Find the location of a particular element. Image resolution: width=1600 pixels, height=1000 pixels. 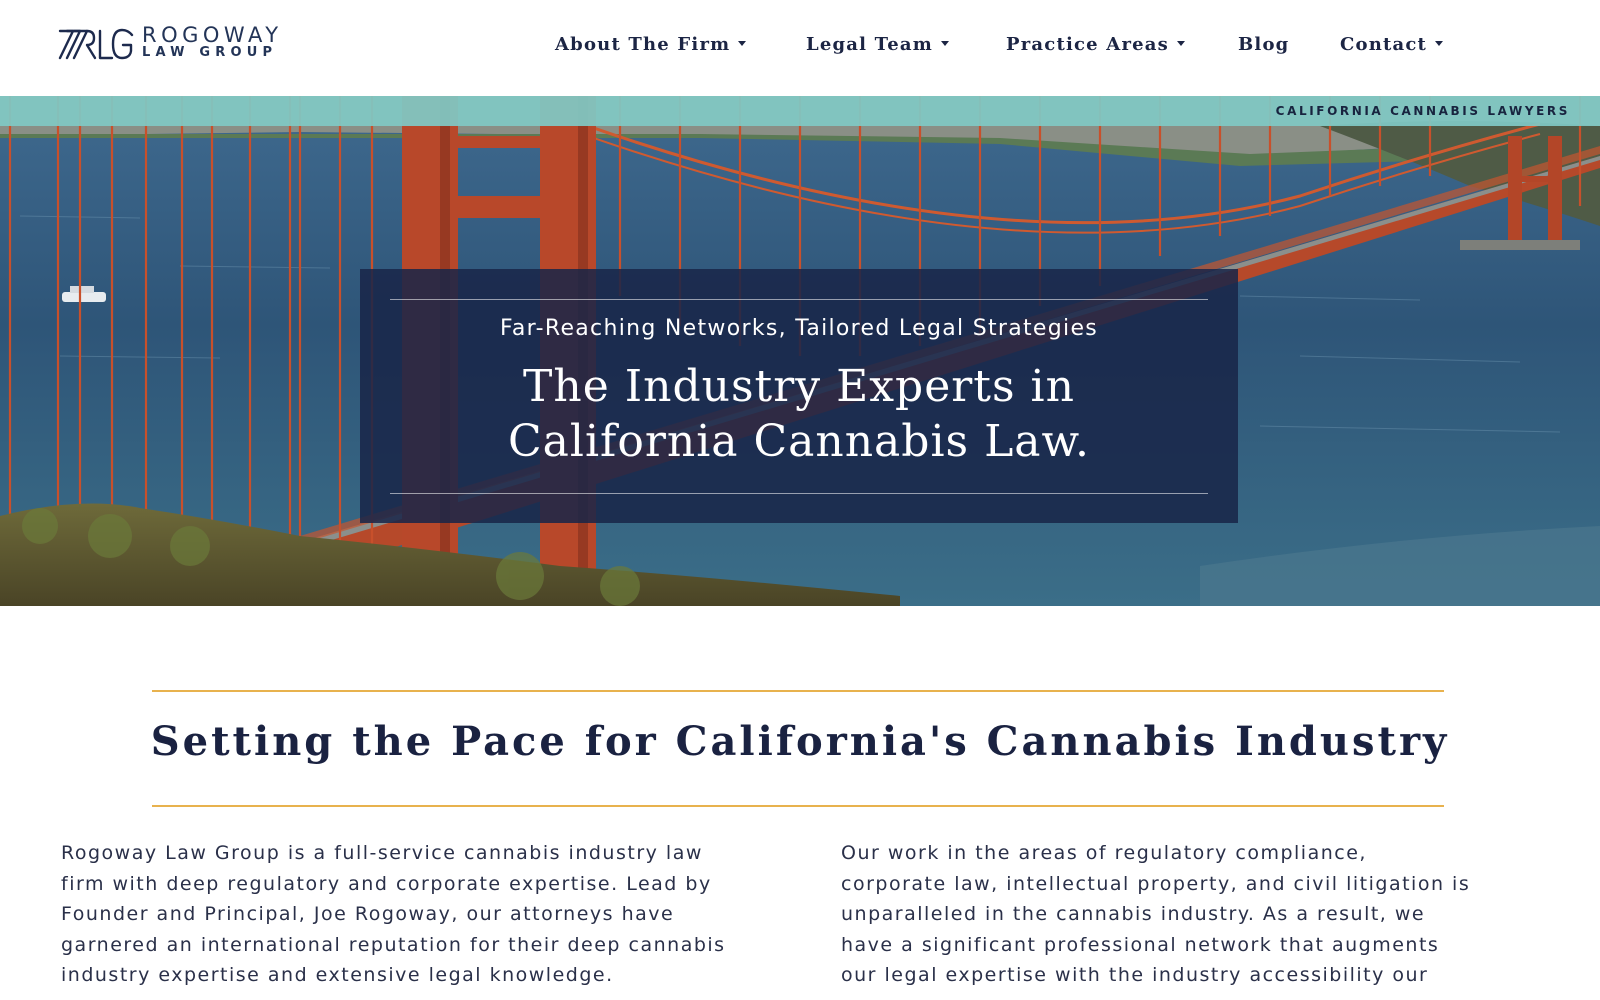

hero-strip-label: CALIFORNIA CANNABIS LAWYERS is located at coordinates (1422, 111).